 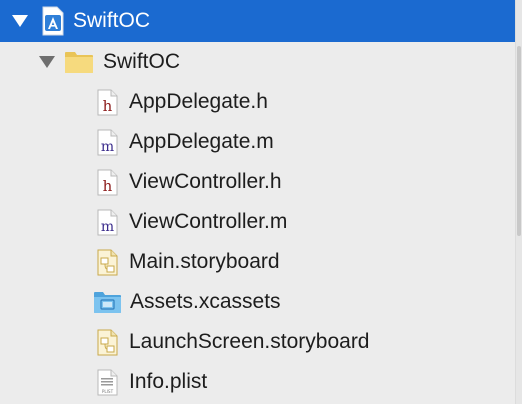 What do you see at coordinates (107, 382) in the screenshot?
I see `plist-file-icon: PLIST` at bounding box center [107, 382].